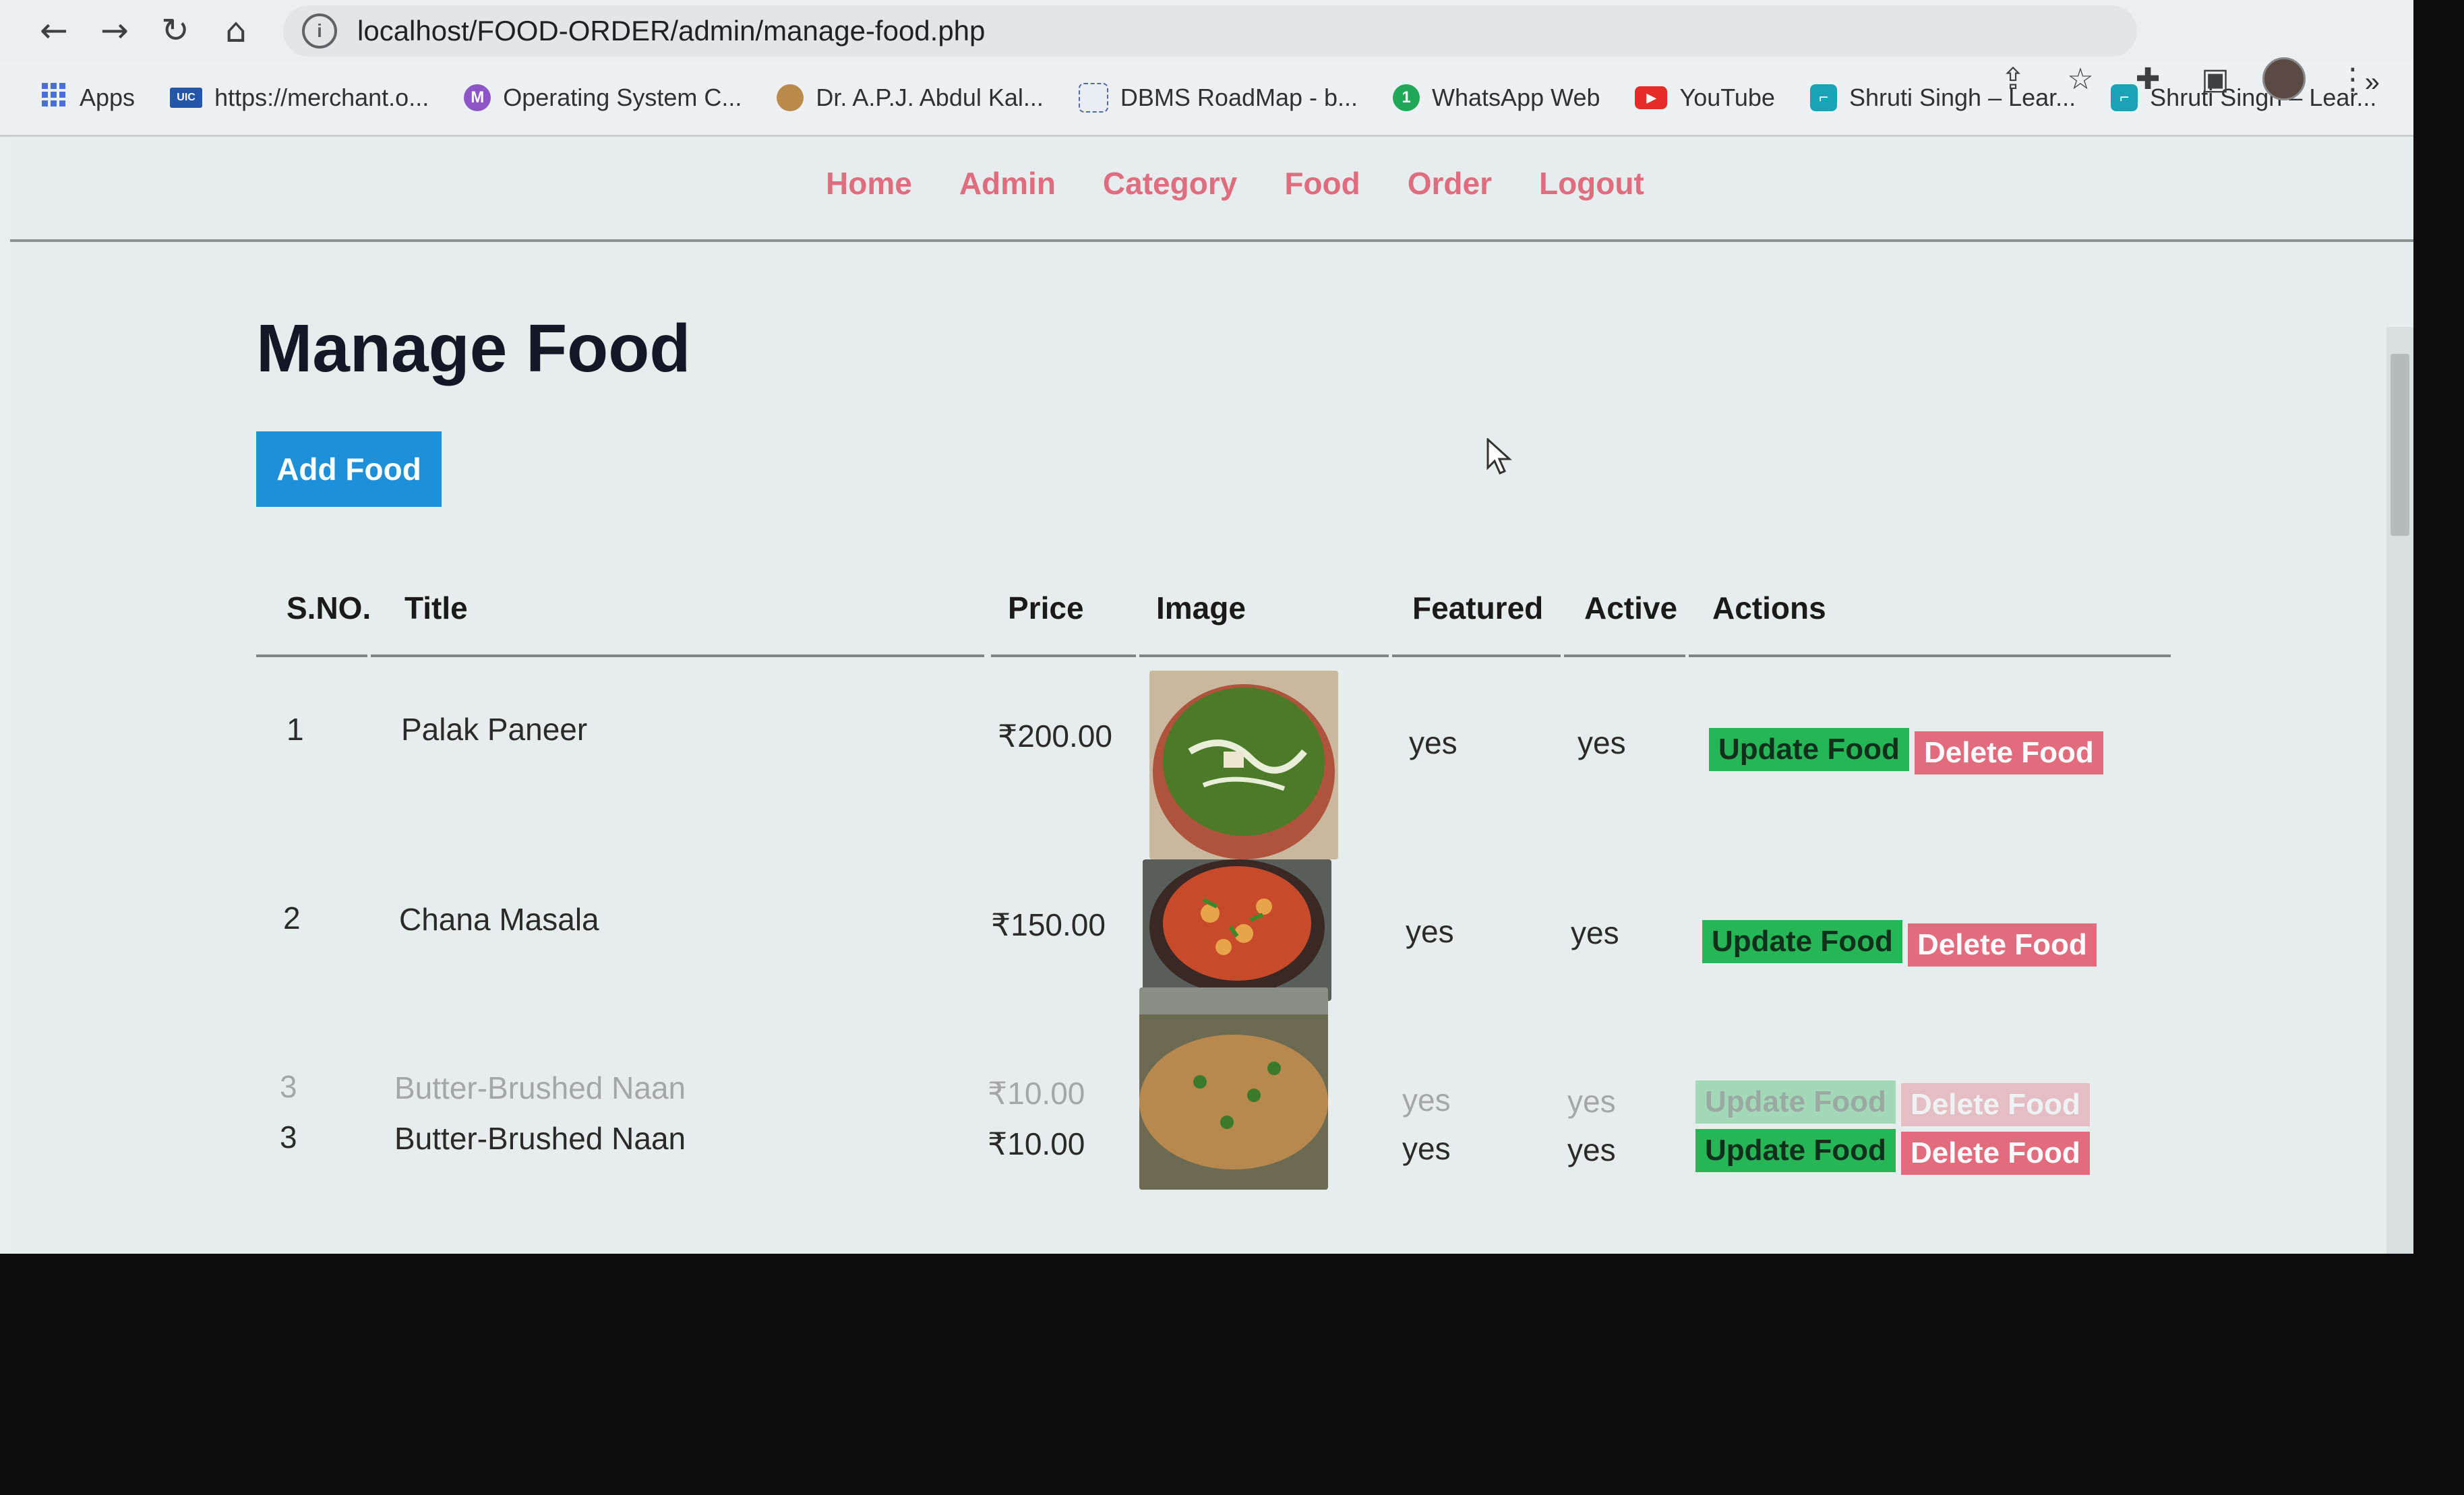 This screenshot has width=2464, height=1495. Describe the element at coordinates (288, 1137) in the screenshot. I see `row-sno: 3` at that location.